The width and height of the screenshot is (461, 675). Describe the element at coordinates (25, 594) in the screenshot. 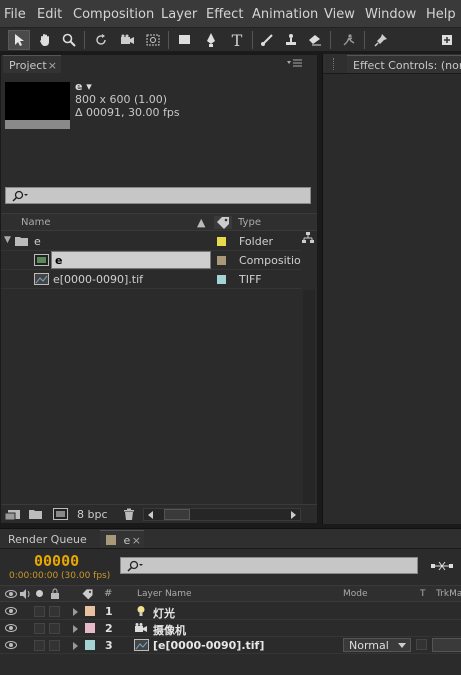

I see `audio-icon` at that location.